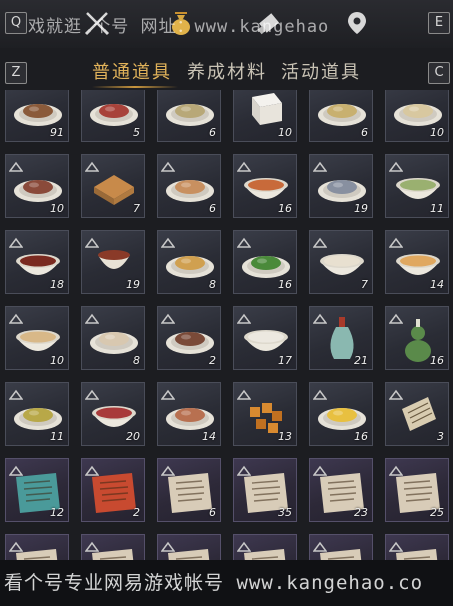 The image size is (453, 606). I want to click on inventory-slot-old-letter-d: 25, so click(417, 490).